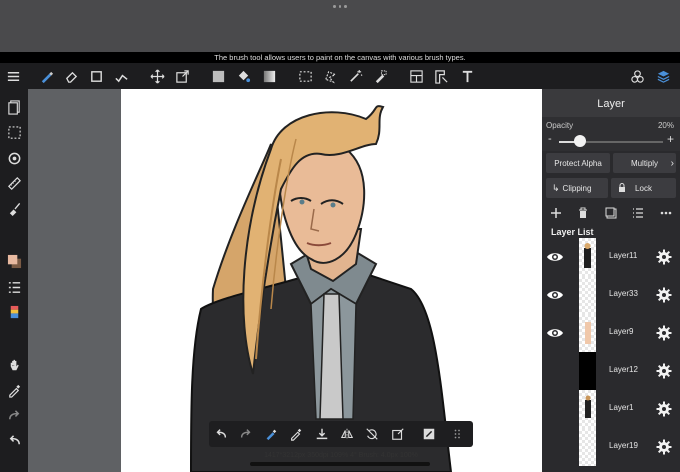  What do you see at coordinates (372, 434) in the screenshot?
I see `rotate-reset-icon` at bounding box center [372, 434].